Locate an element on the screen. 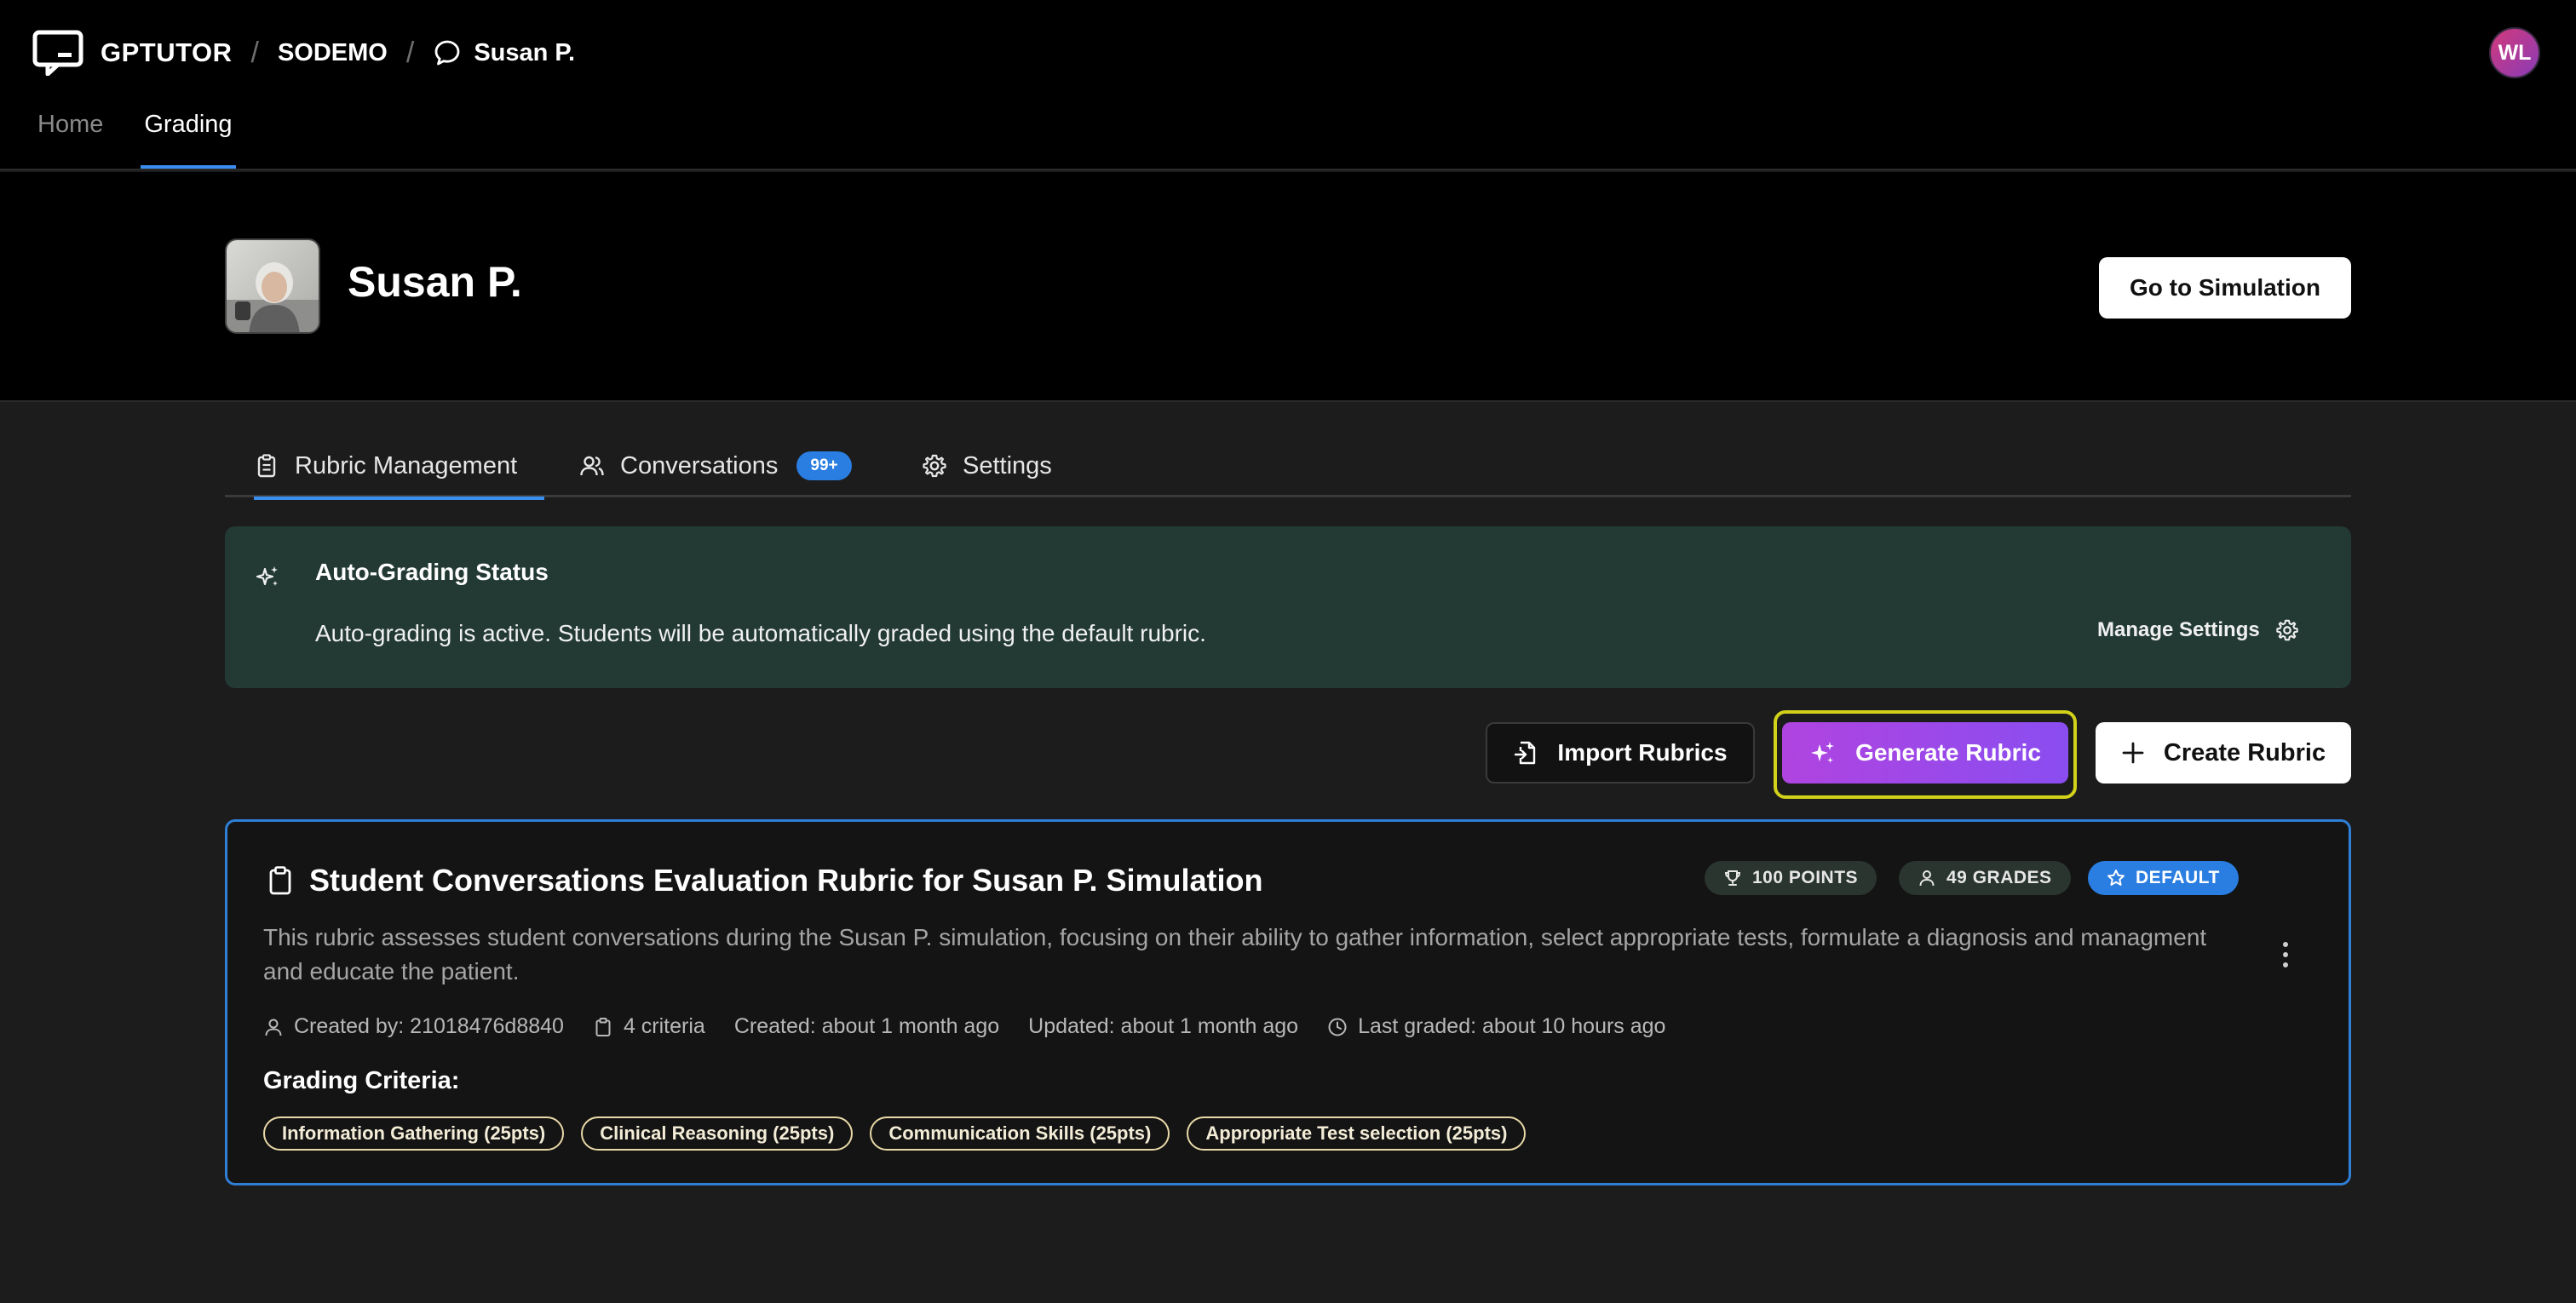 This screenshot has width=2576, height=1303. create-rubric-button: Create Rubric is located at coordinates (2224, 753).